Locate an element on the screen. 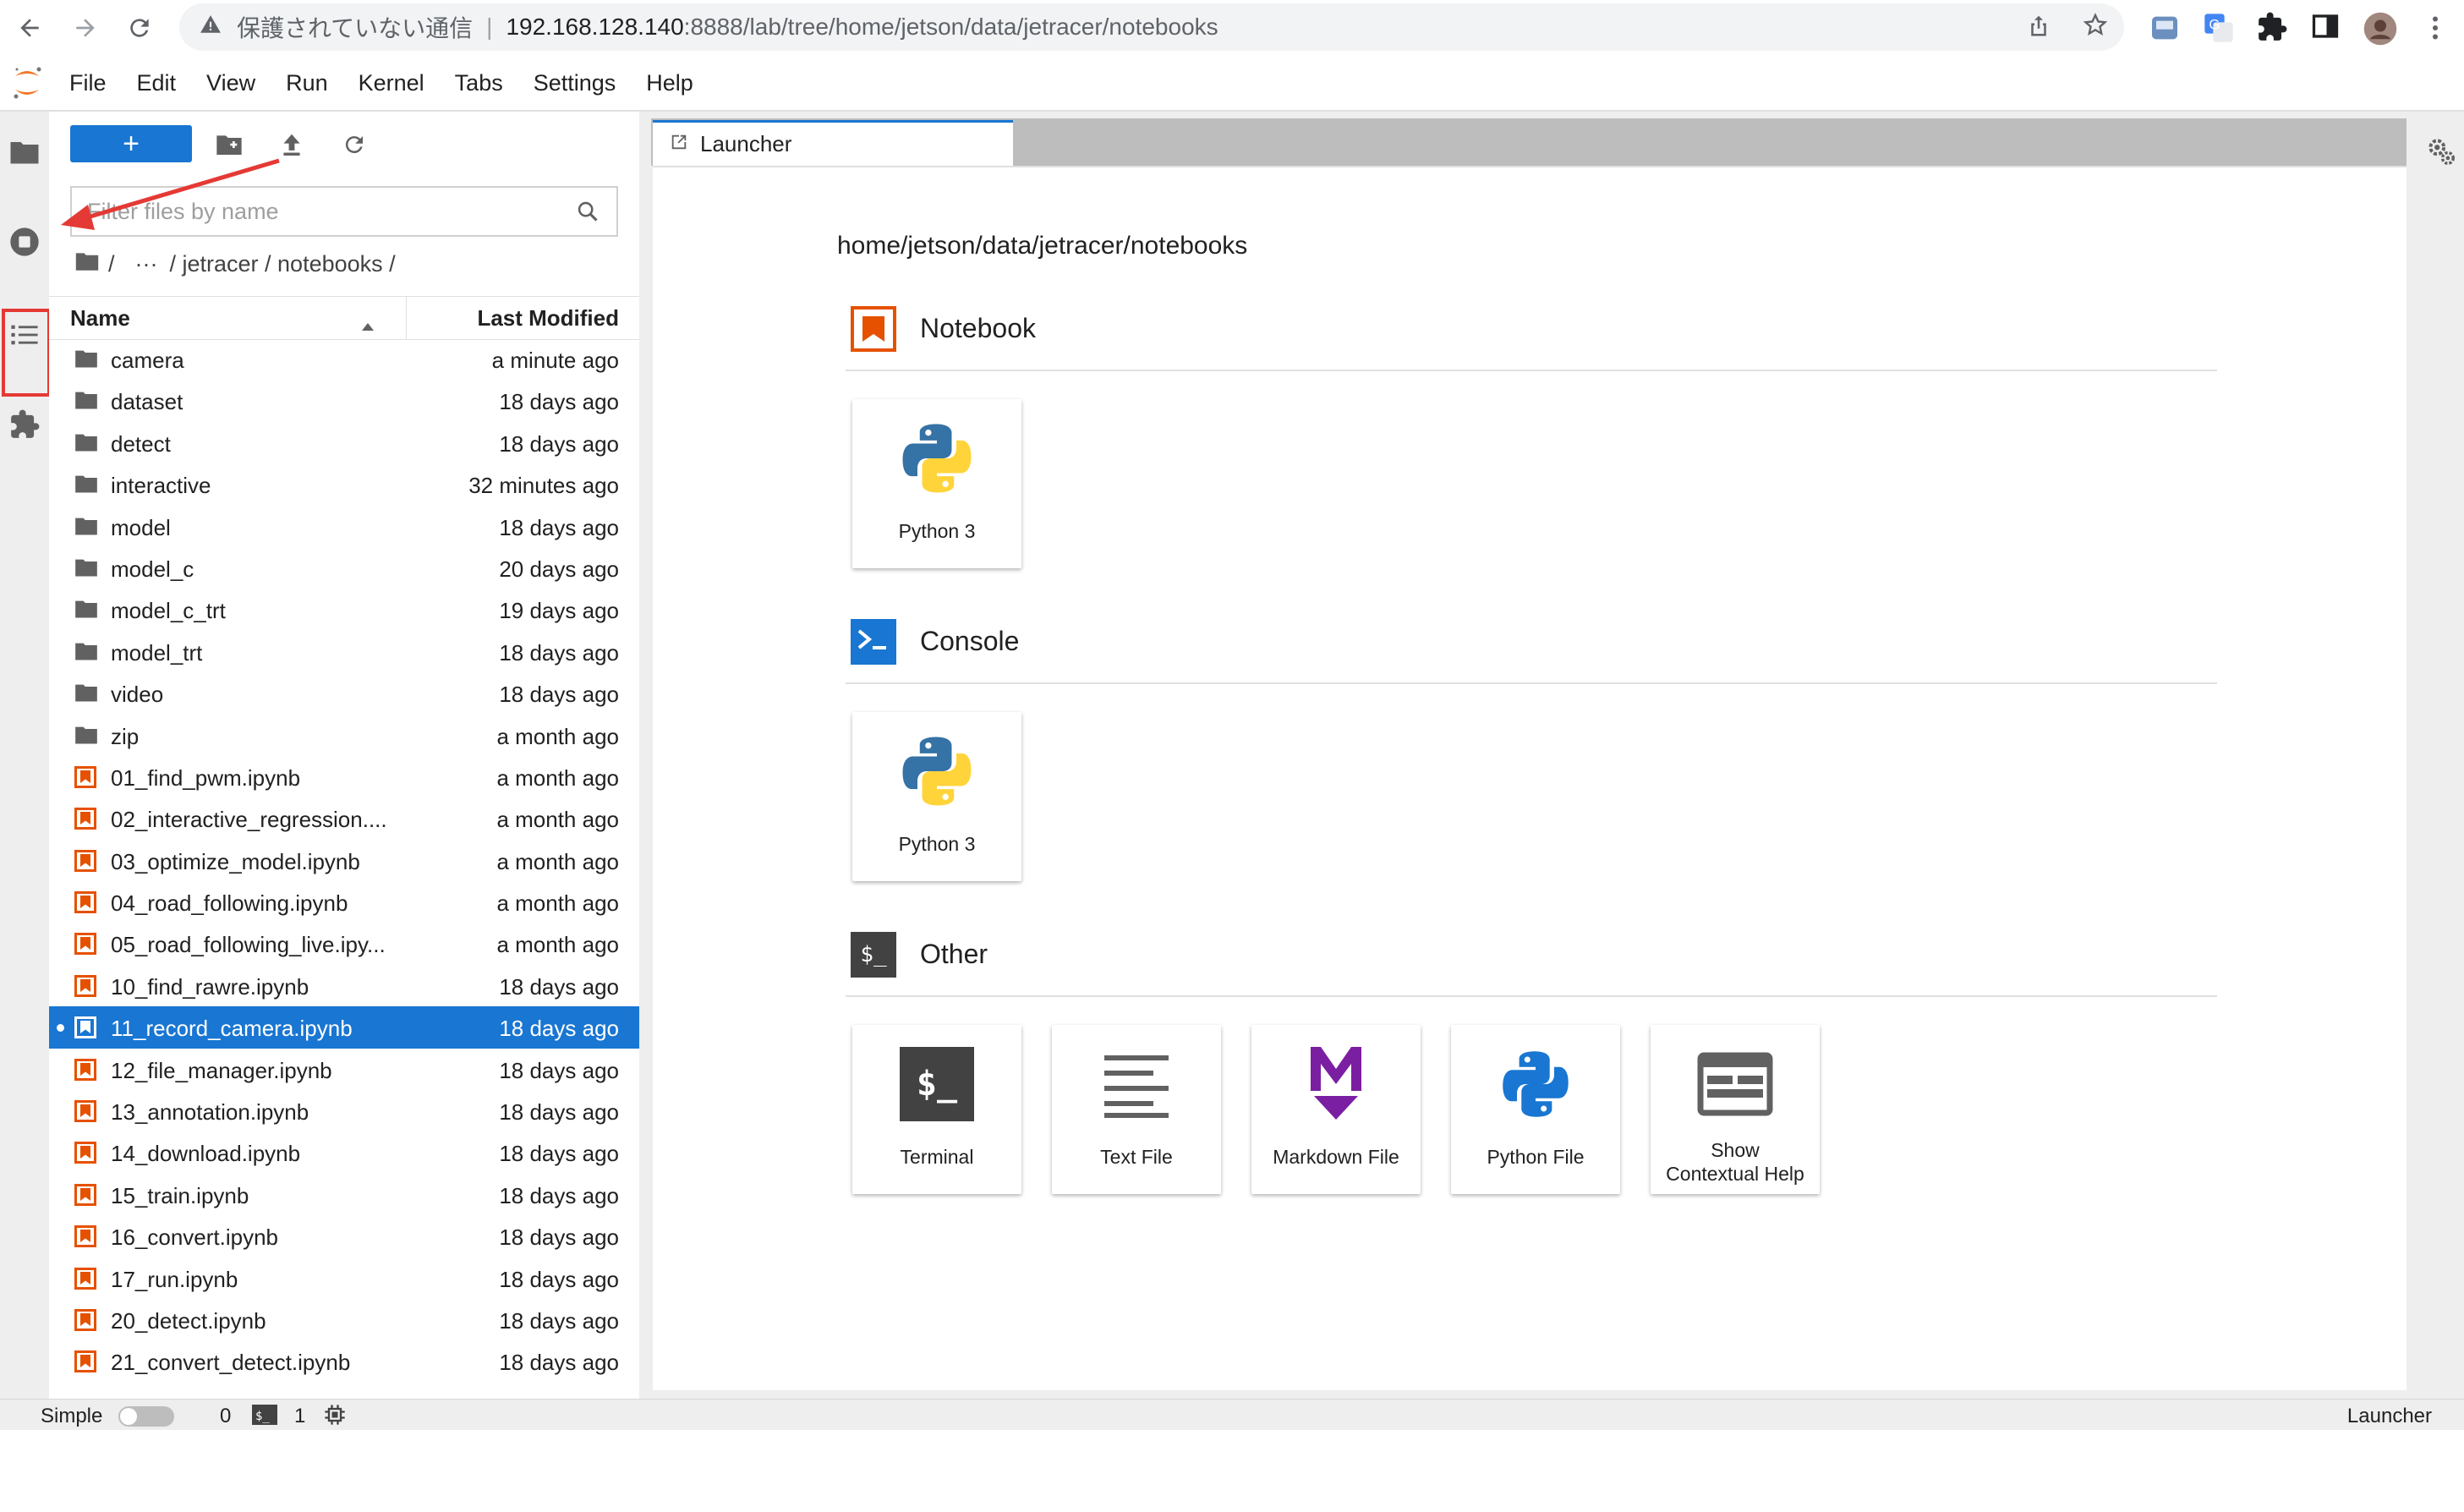  filter-files-input is located at coordinates (323, 211).